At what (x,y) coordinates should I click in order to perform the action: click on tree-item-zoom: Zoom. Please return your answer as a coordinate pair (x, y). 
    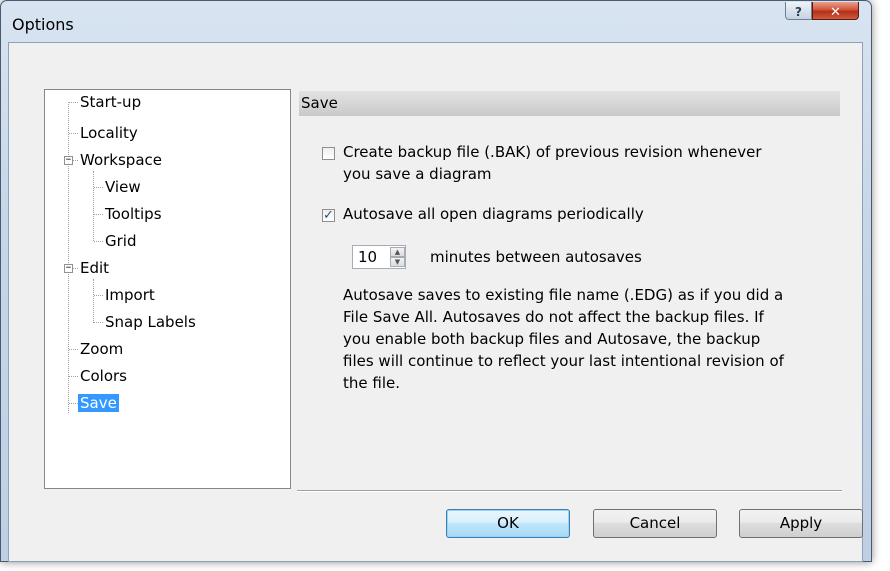
    Looking at the image, I should click on (101, 349).